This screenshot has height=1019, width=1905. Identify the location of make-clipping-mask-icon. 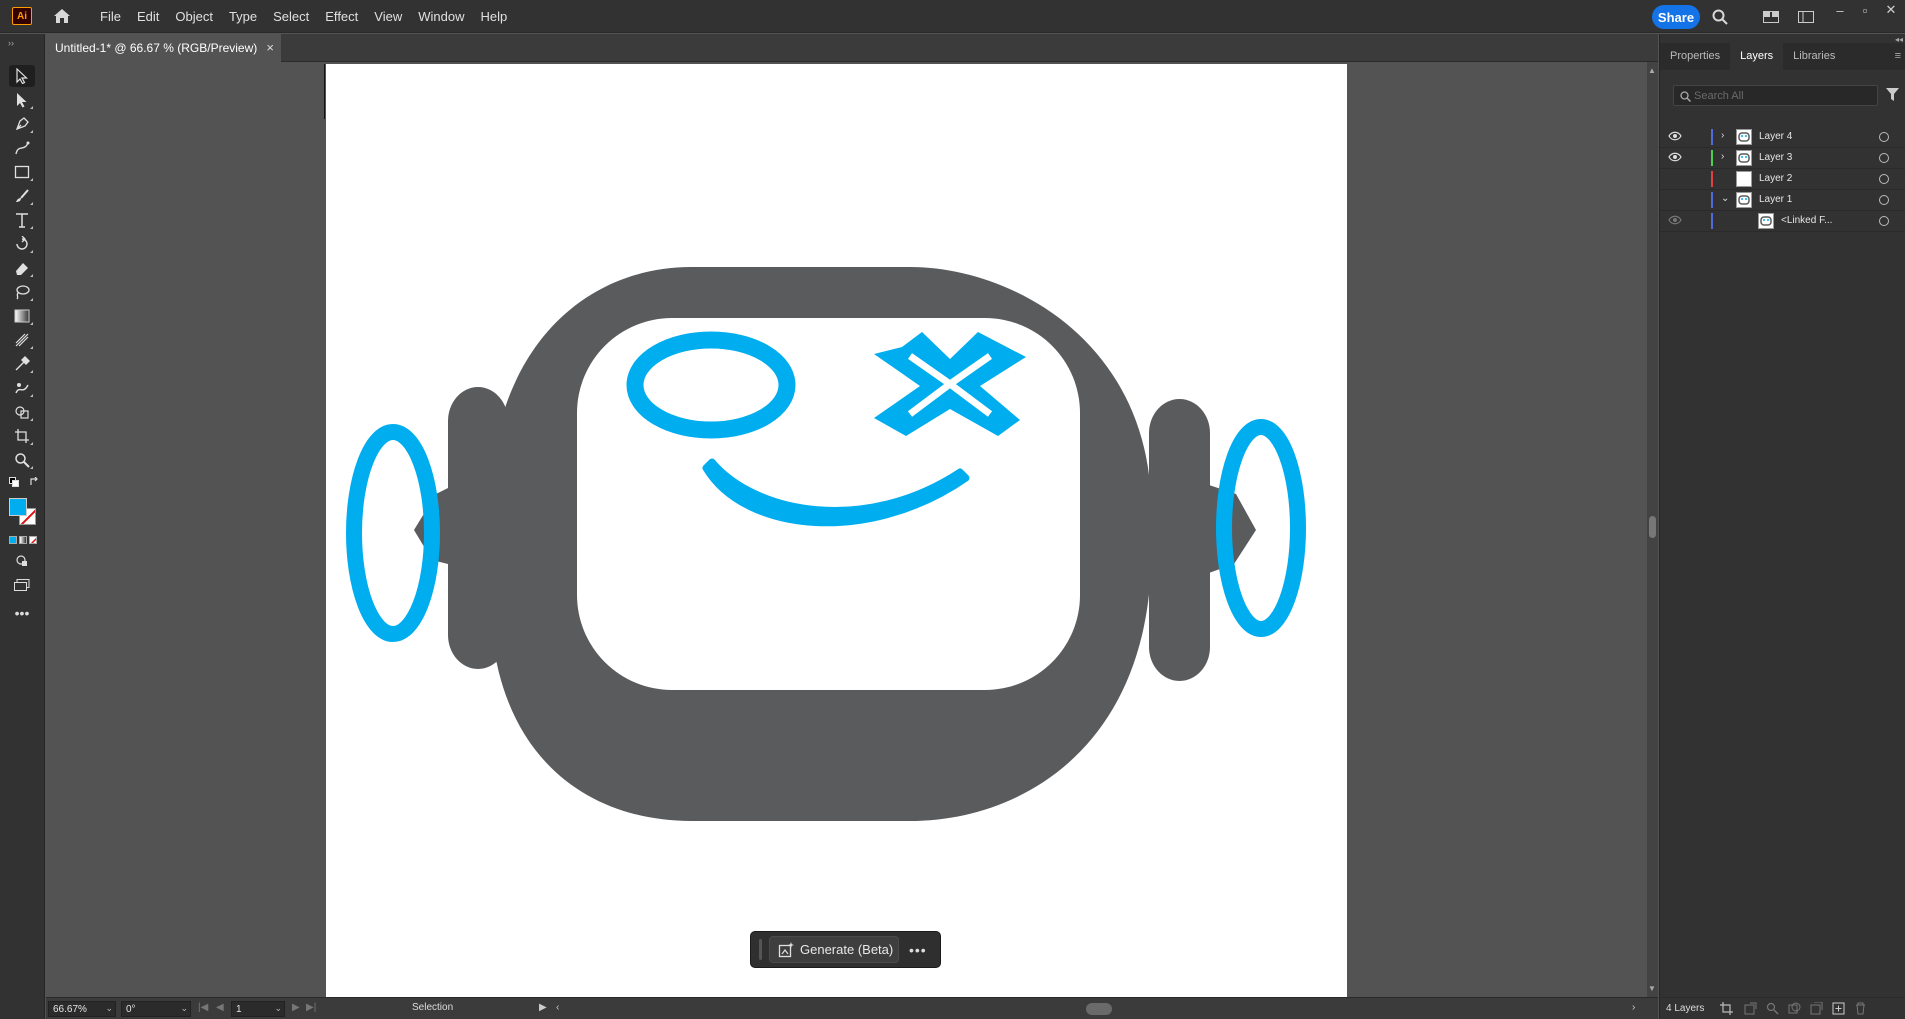
(1794, 1008).